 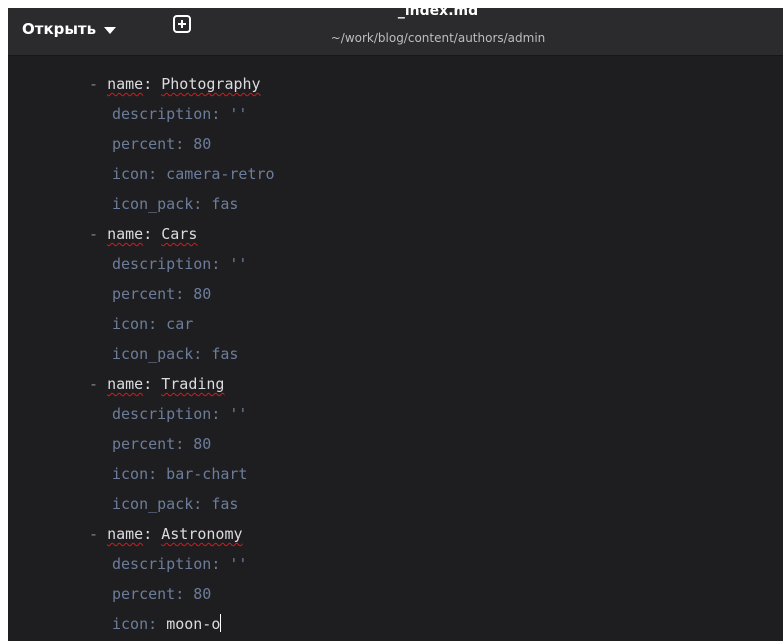 What do you see at coordinates (139, 624) in the screenshot?
I see `yaml-key: icon:` at bounding box center [139, 624].